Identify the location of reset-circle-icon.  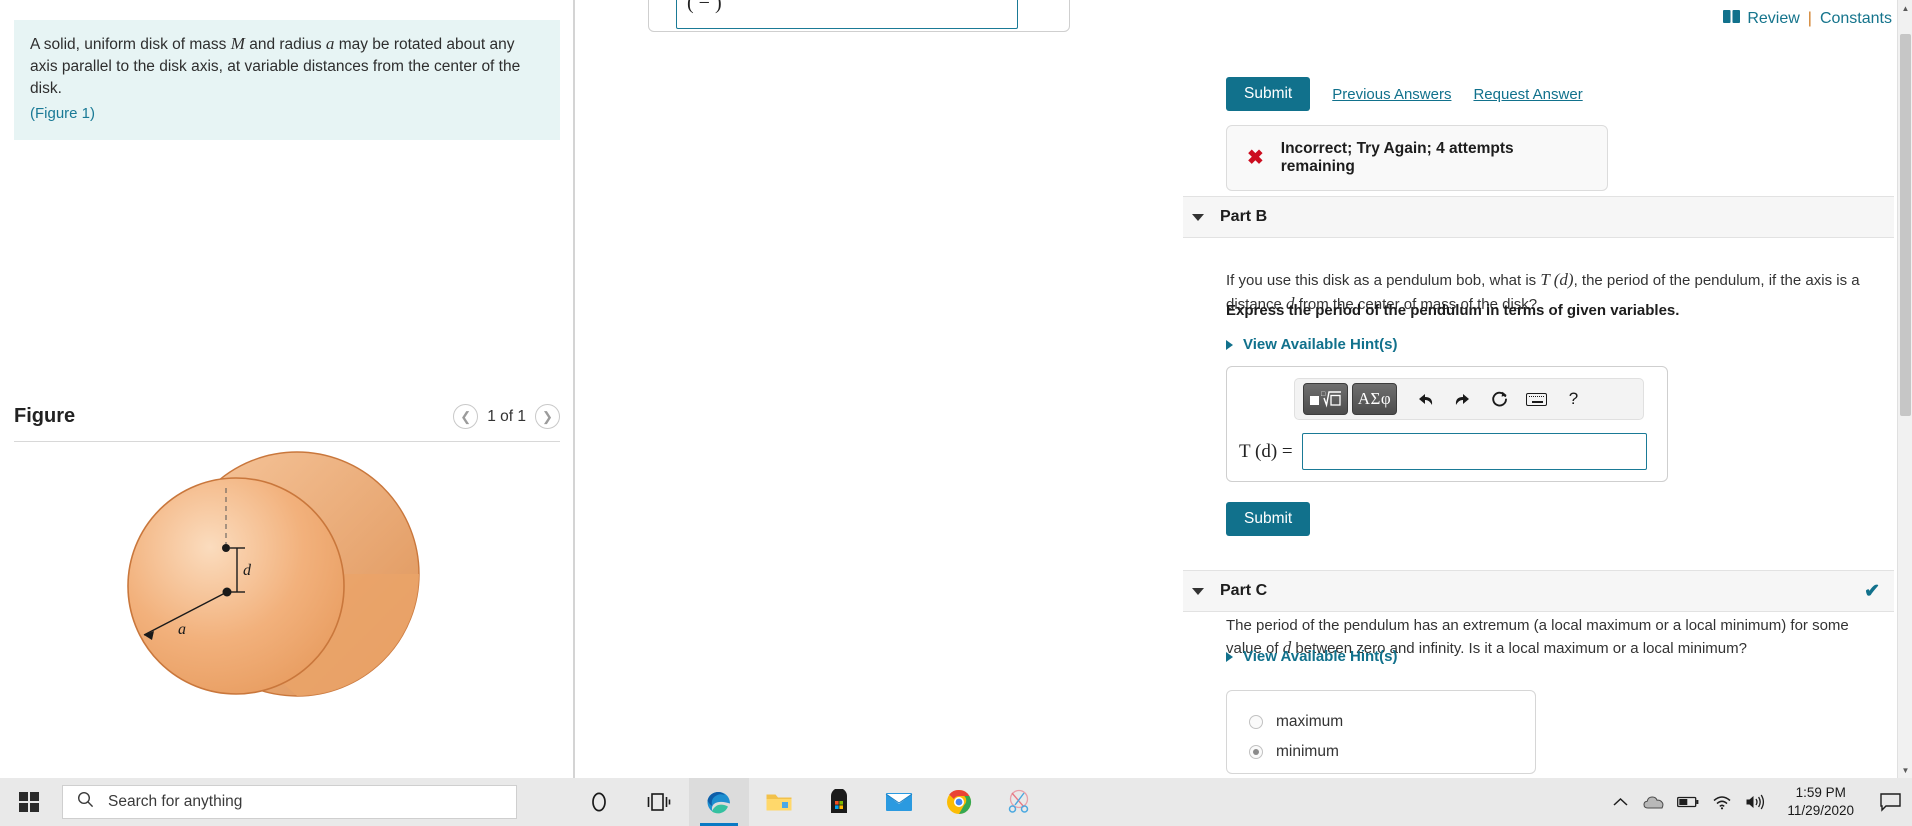
(1499, 399).